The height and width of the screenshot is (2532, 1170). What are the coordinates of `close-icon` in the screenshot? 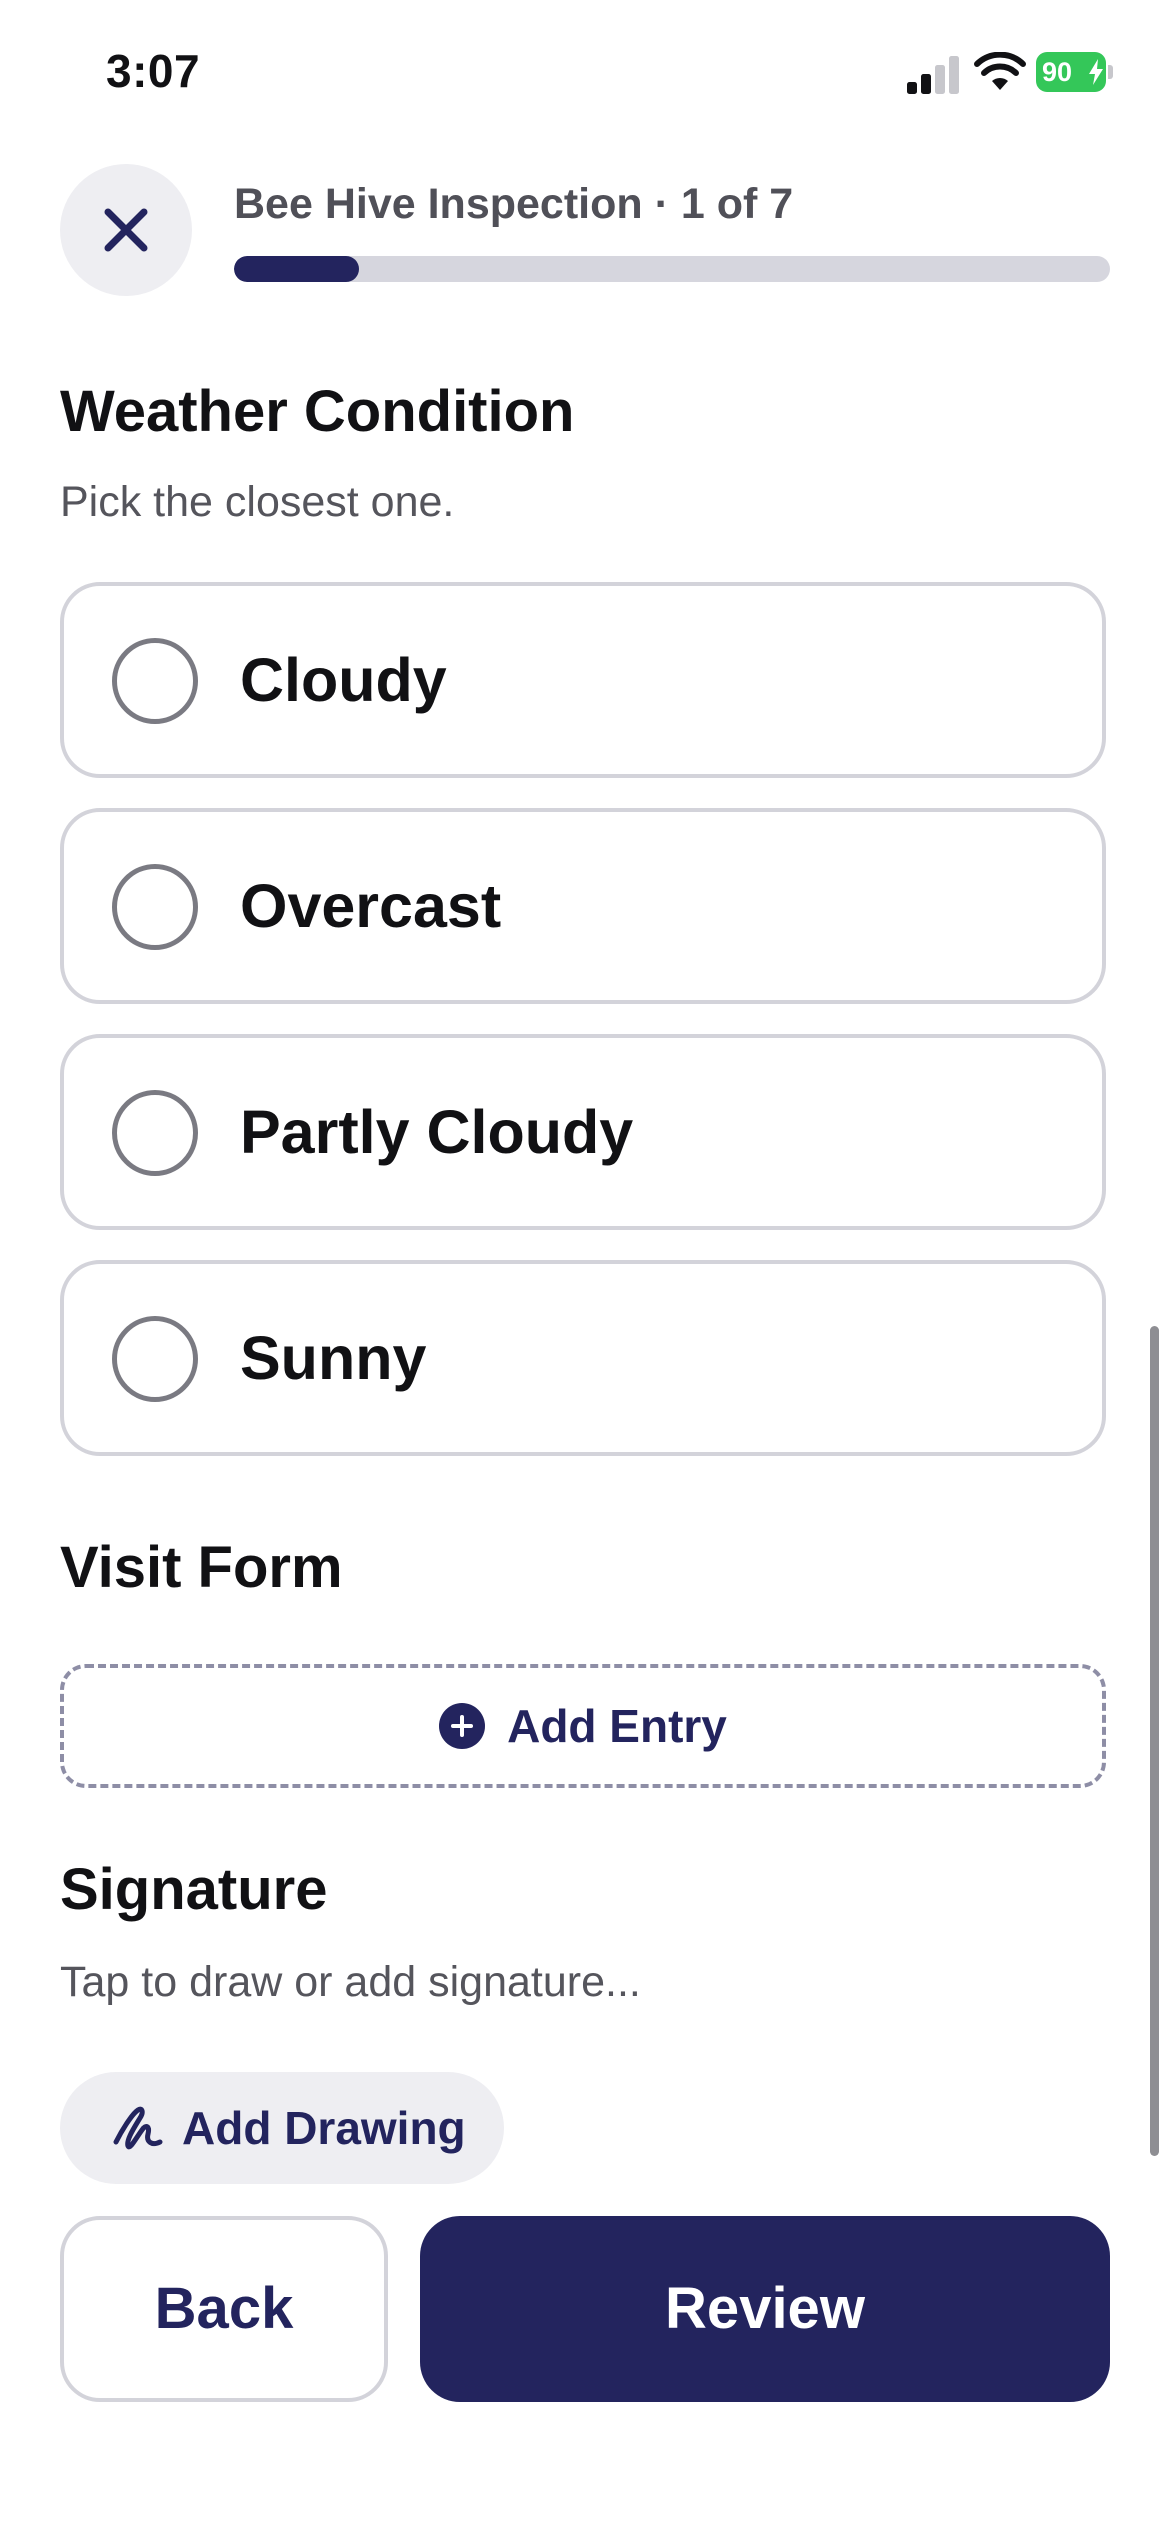 It's located at (126, 230).